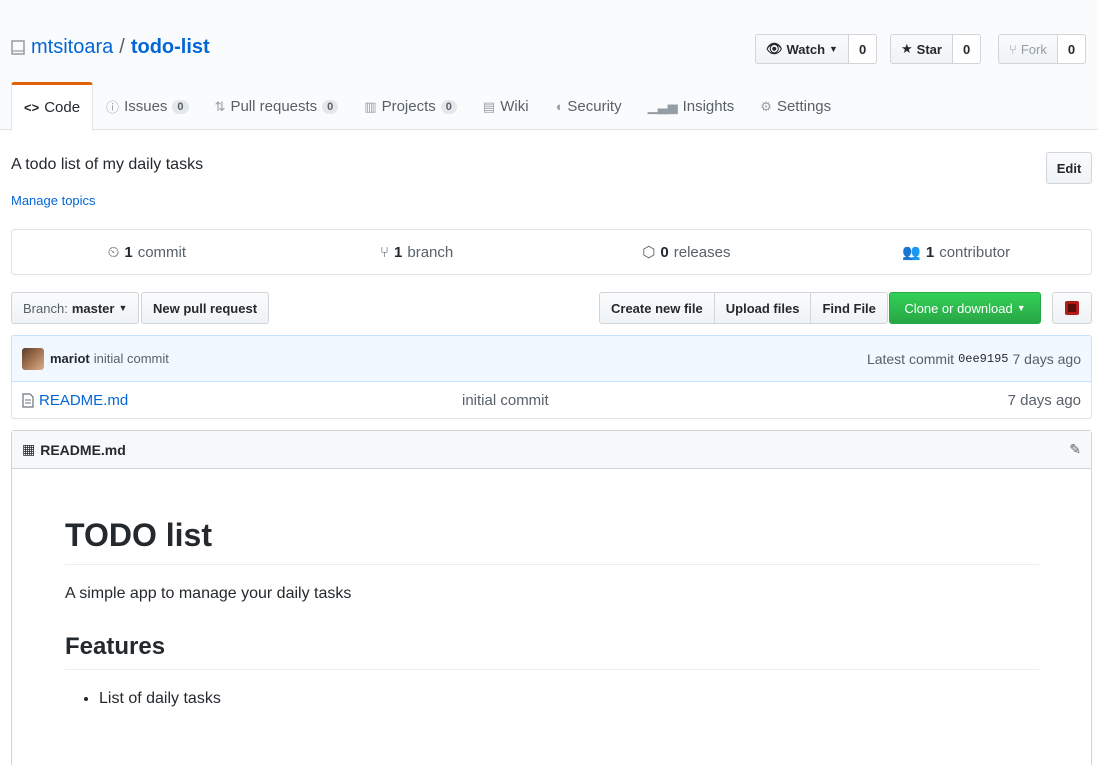  What do you see at coordinates (863, 49) in the screenshot?
I see `watch-count: 0` at bounding box center [863, 49].